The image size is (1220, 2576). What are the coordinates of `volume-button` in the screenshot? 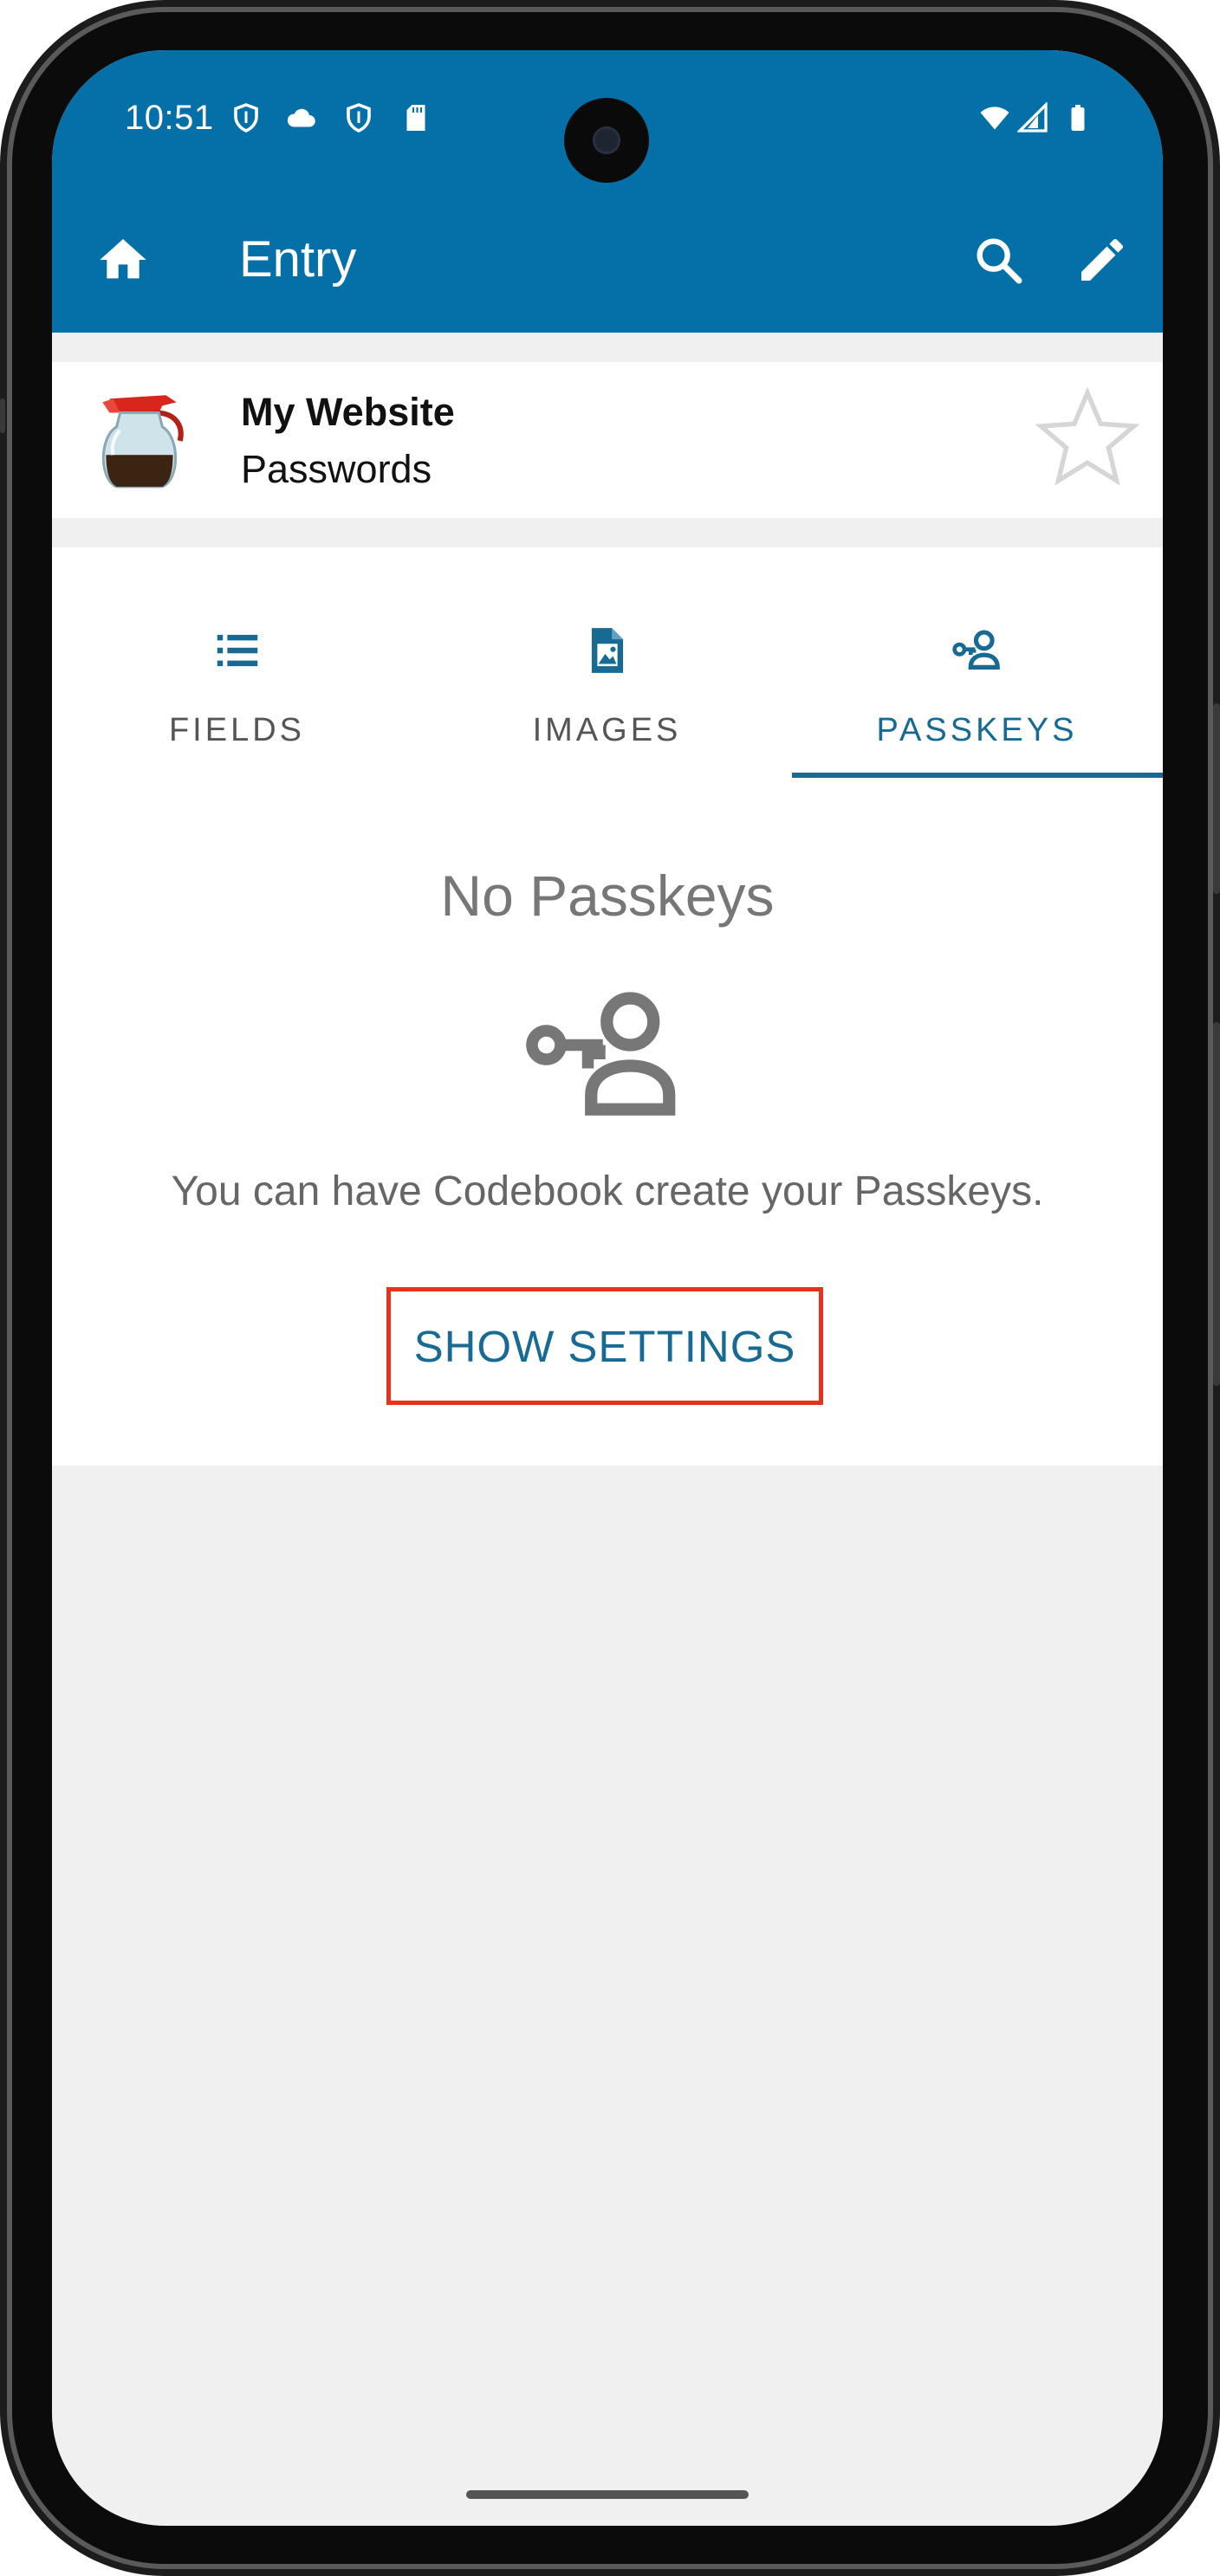 It's located at (1217, 1204).